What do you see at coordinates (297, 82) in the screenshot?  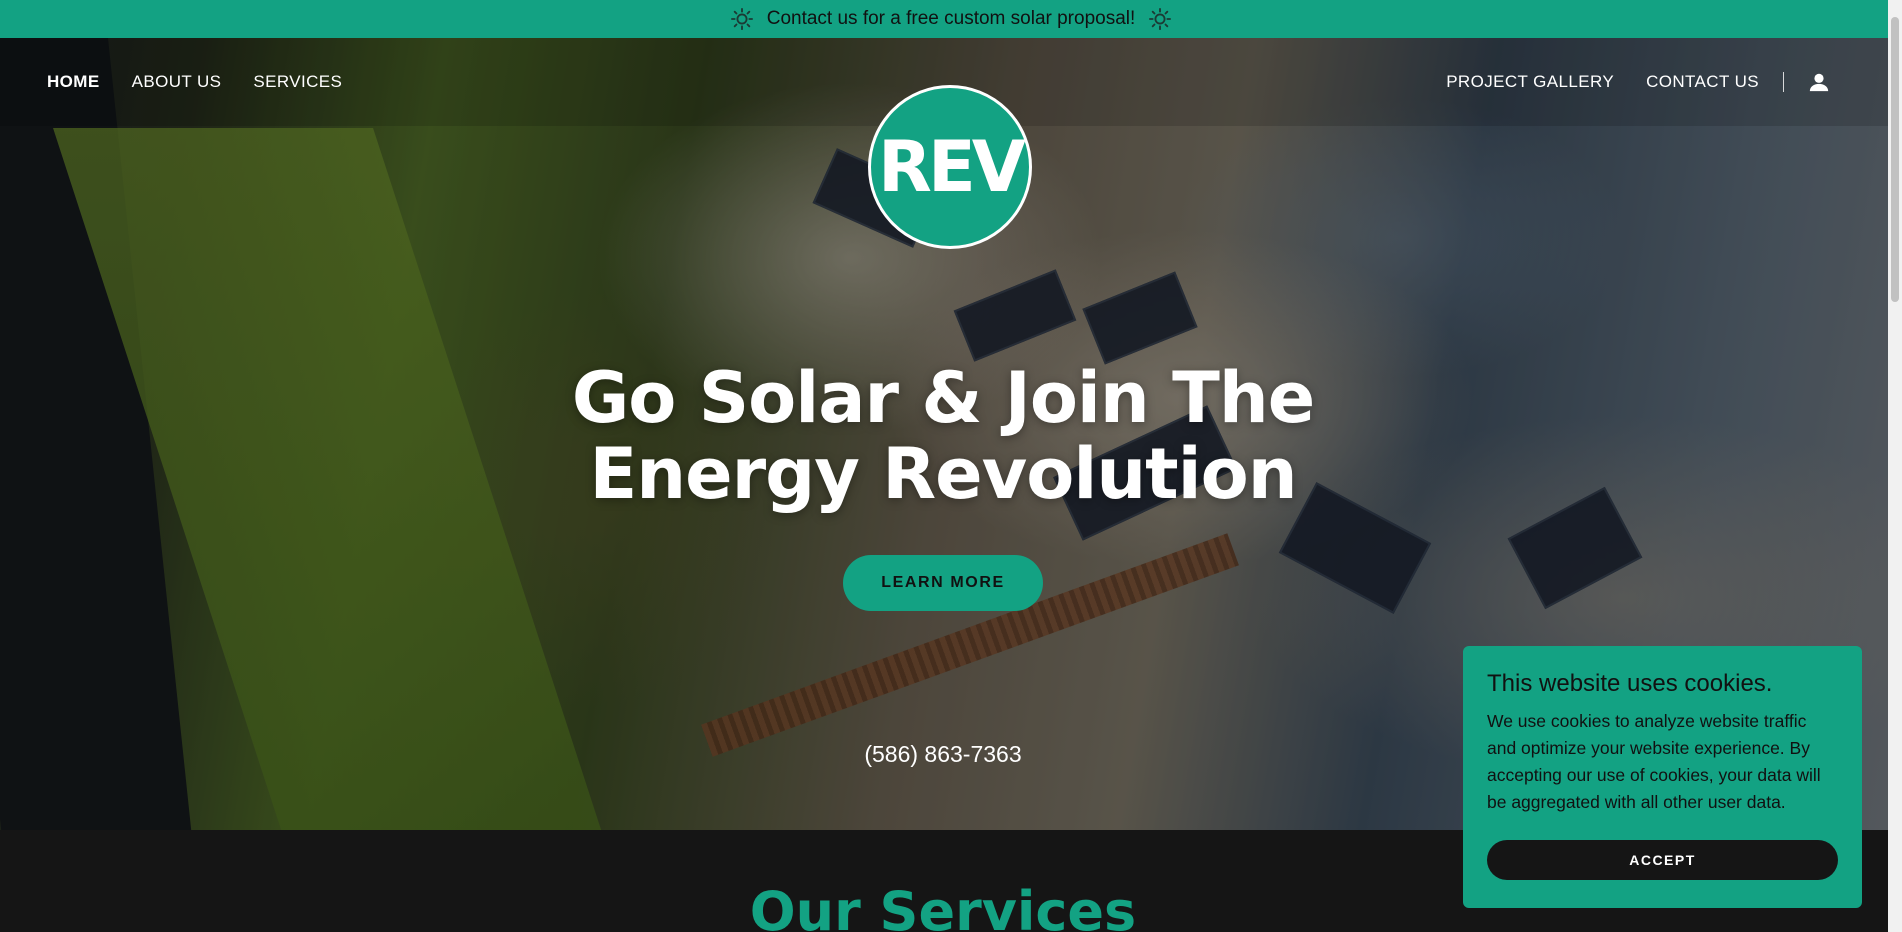 I see `nav-item-services: SERVICES` at bounding box center [297, 82].